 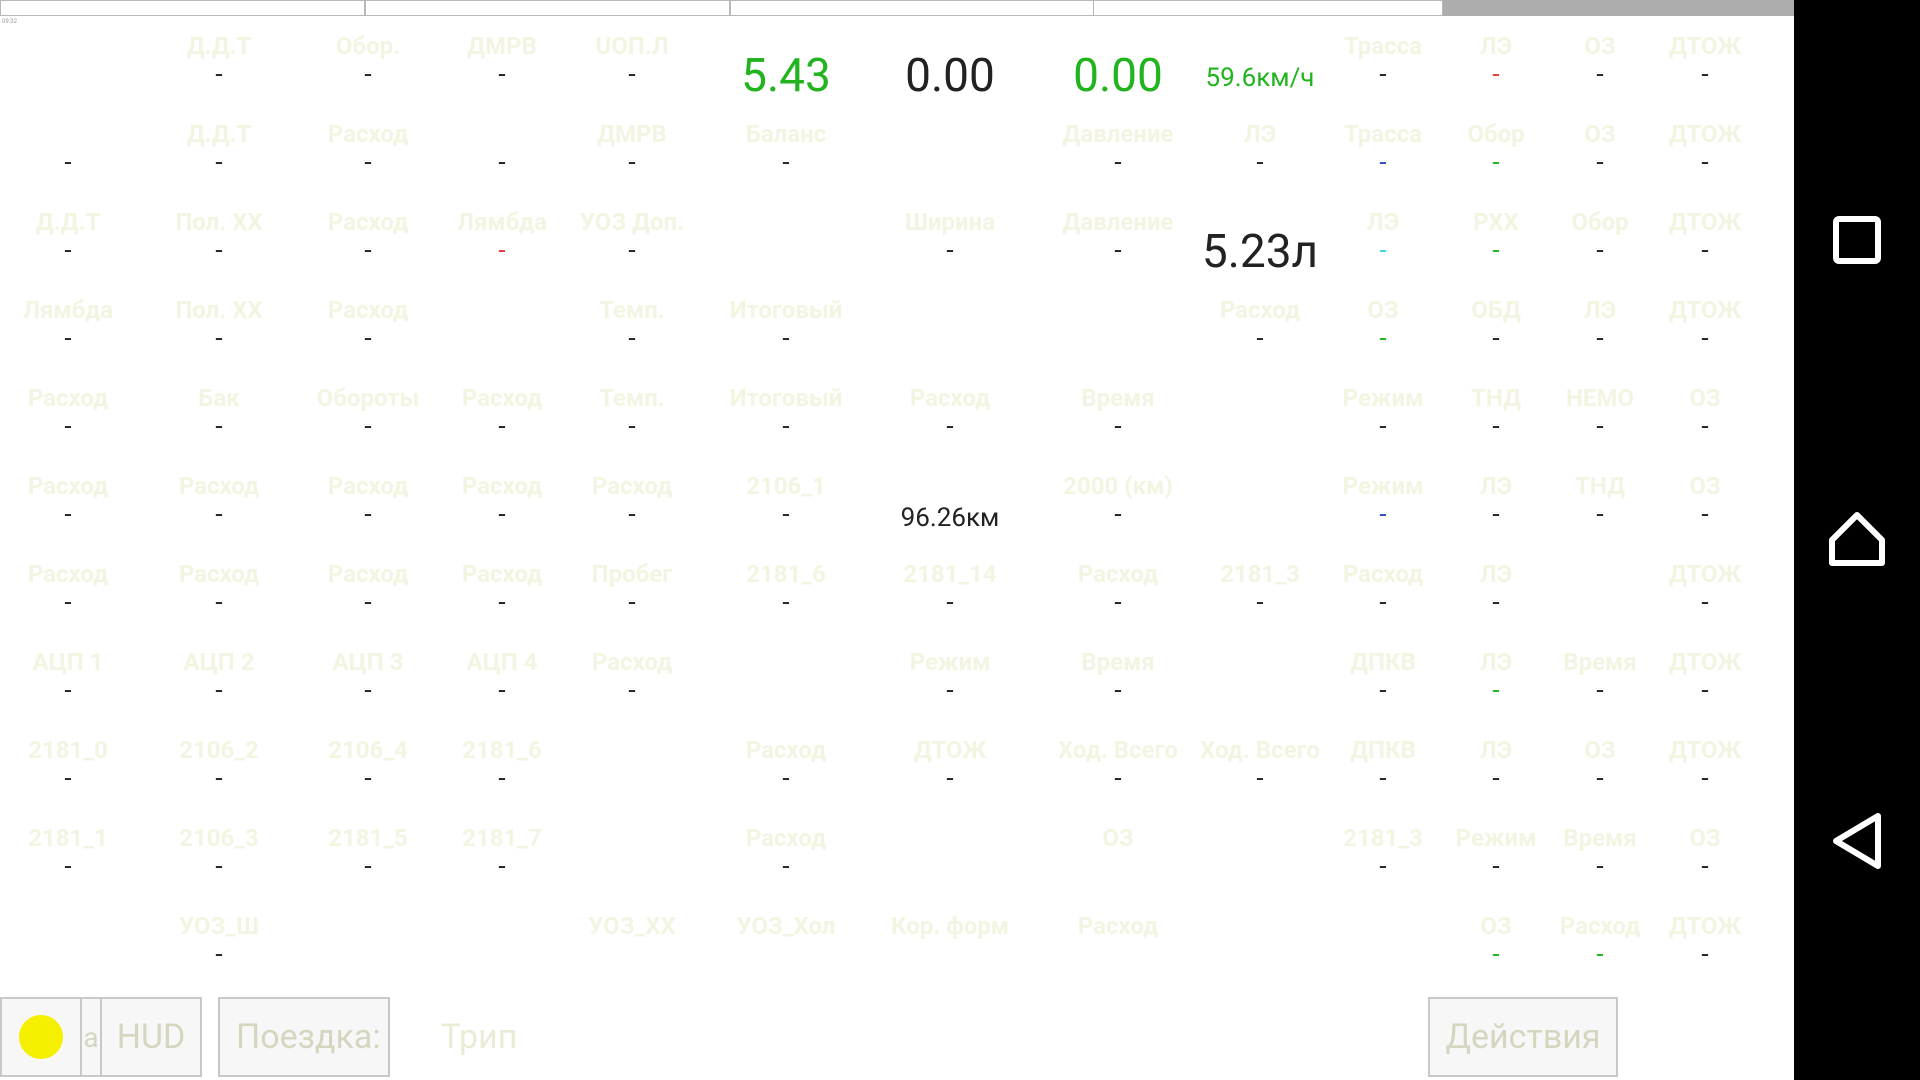 I want to click on gauge-cell: 2000 (км) -, so click(x=1118, y=506).